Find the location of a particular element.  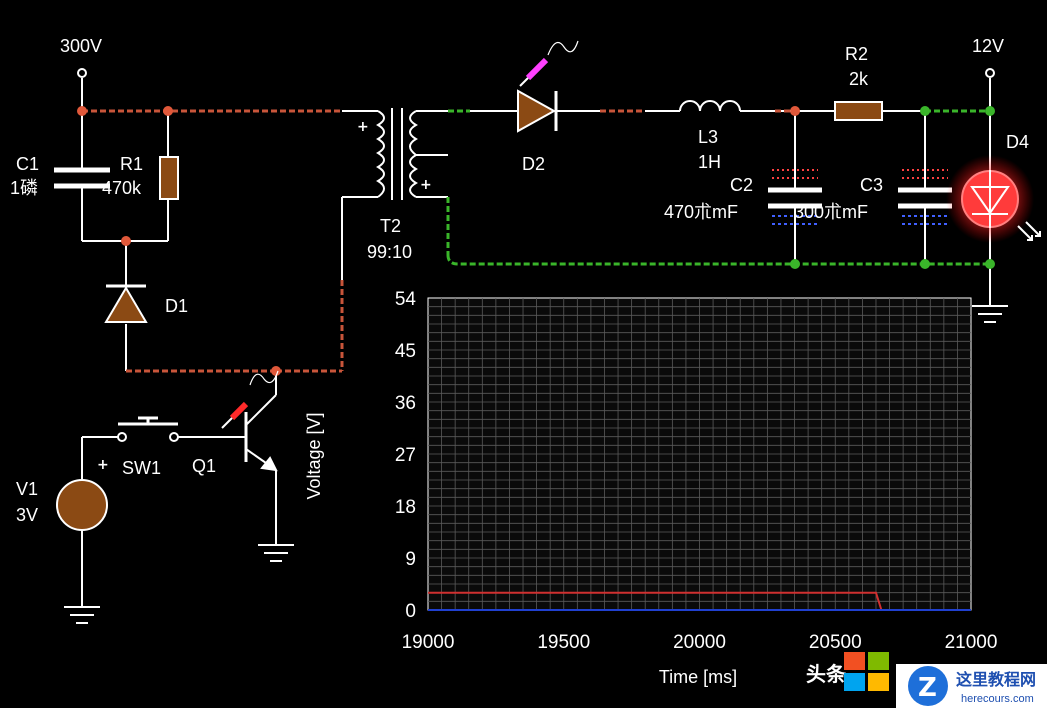

d1-name-label: D1 is located at coordinates (176, 306).